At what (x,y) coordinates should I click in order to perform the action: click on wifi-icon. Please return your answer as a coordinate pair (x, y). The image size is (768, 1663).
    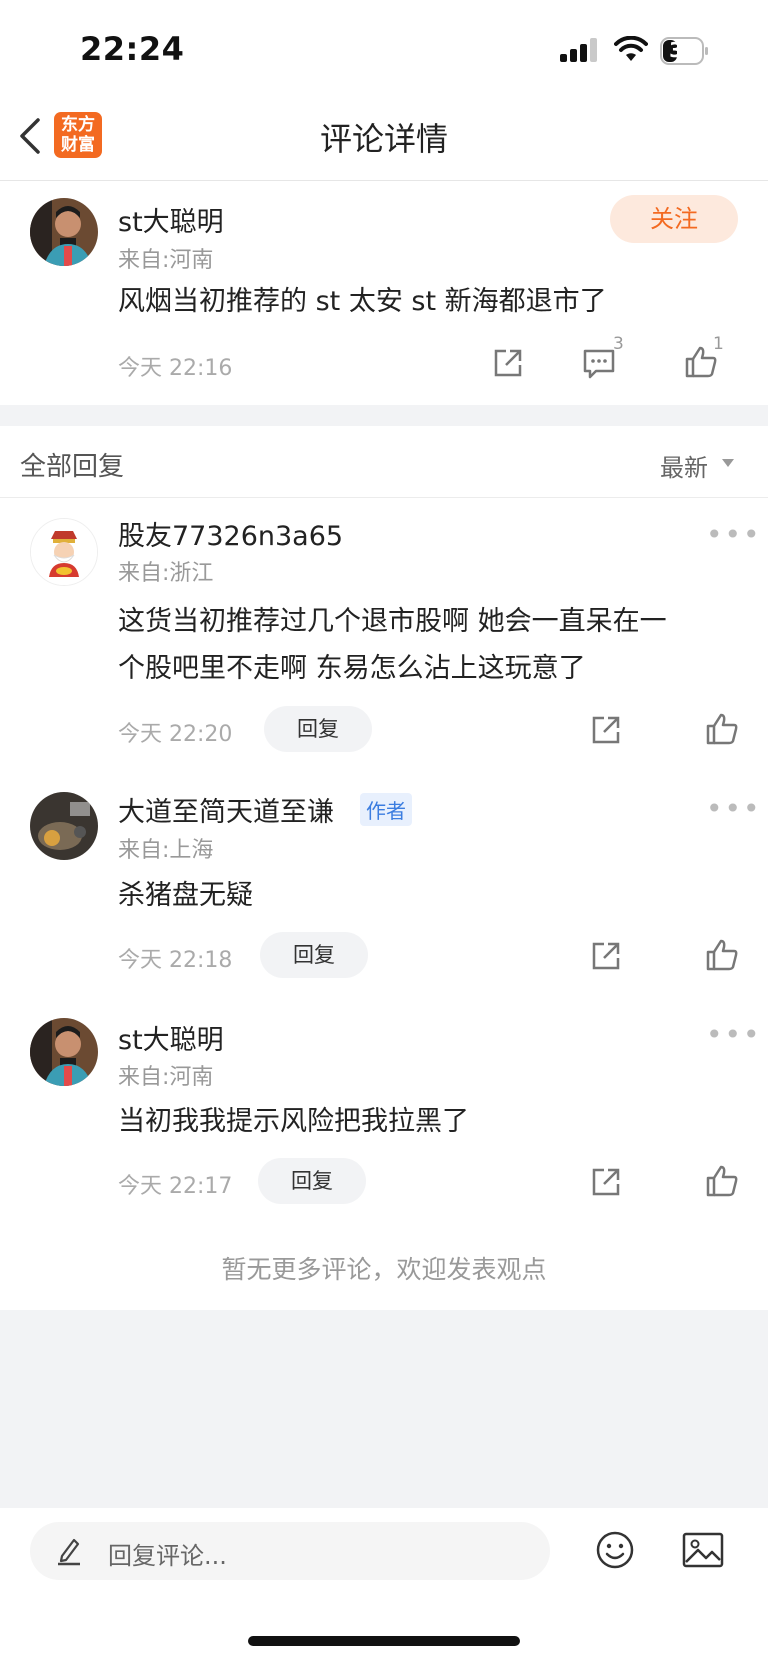
    Looking at the image, I should click on (631, 49).